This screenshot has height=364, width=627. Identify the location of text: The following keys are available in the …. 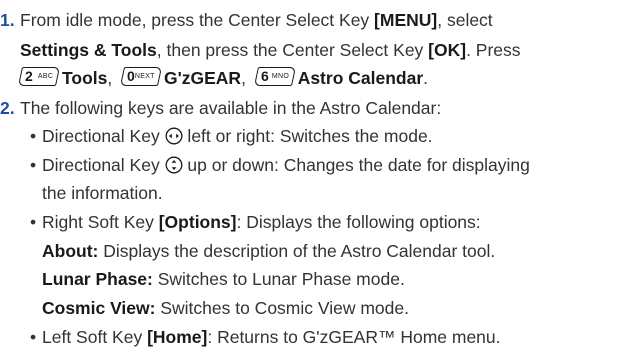
(231, 108).